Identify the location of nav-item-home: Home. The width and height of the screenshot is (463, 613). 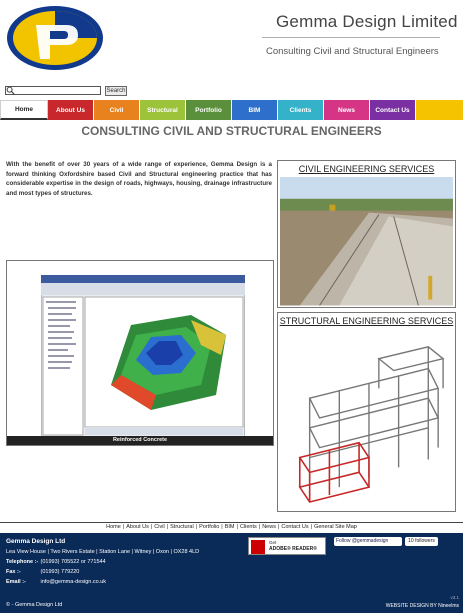
(24, 110).